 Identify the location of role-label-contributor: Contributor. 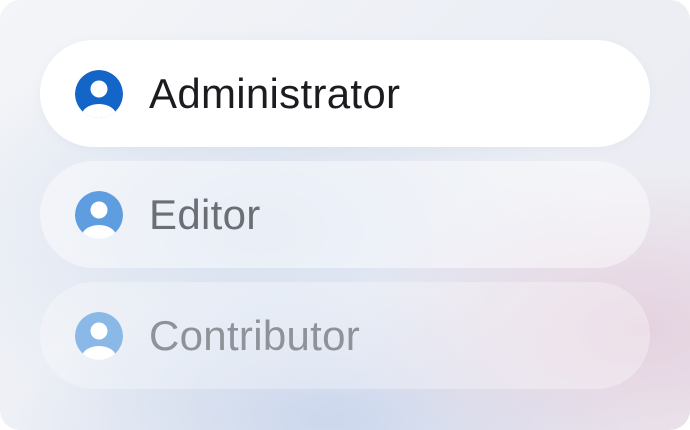
(255, 335).